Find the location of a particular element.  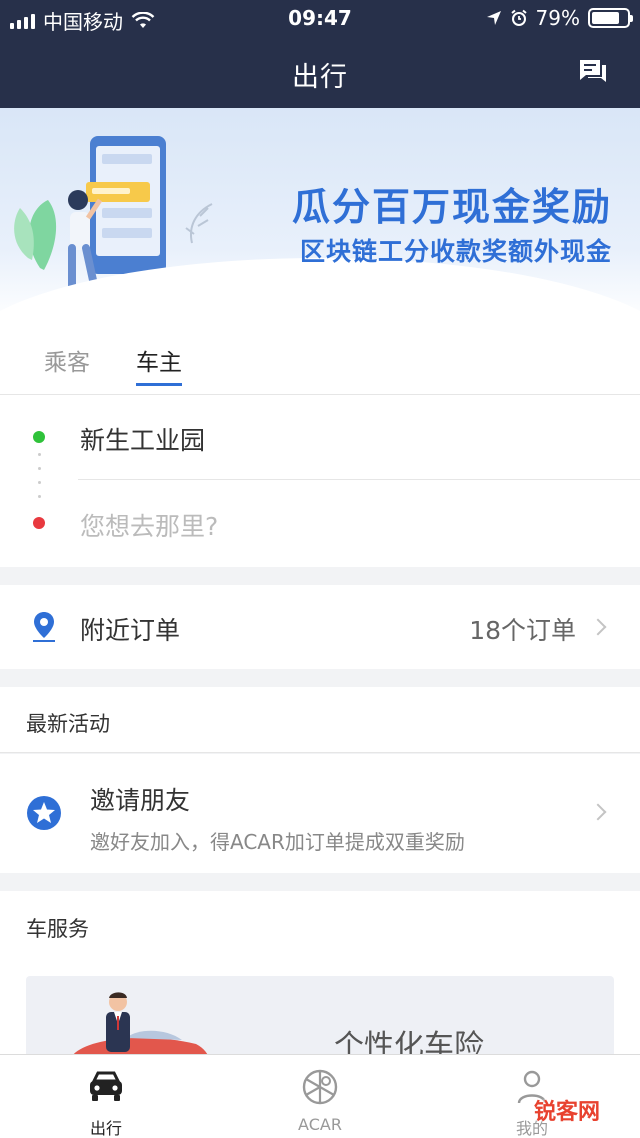

star-badge-icon is located at coordinates (44, 813).